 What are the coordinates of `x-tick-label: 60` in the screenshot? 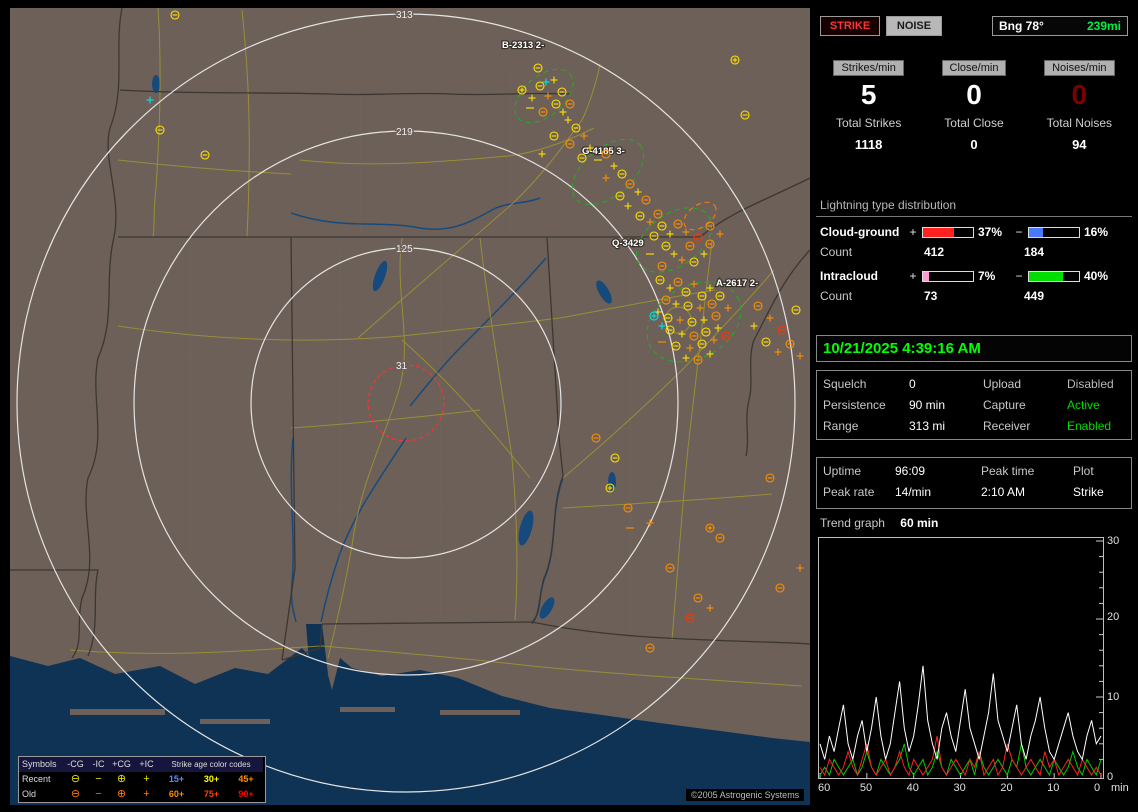 It's located at (824, 788).